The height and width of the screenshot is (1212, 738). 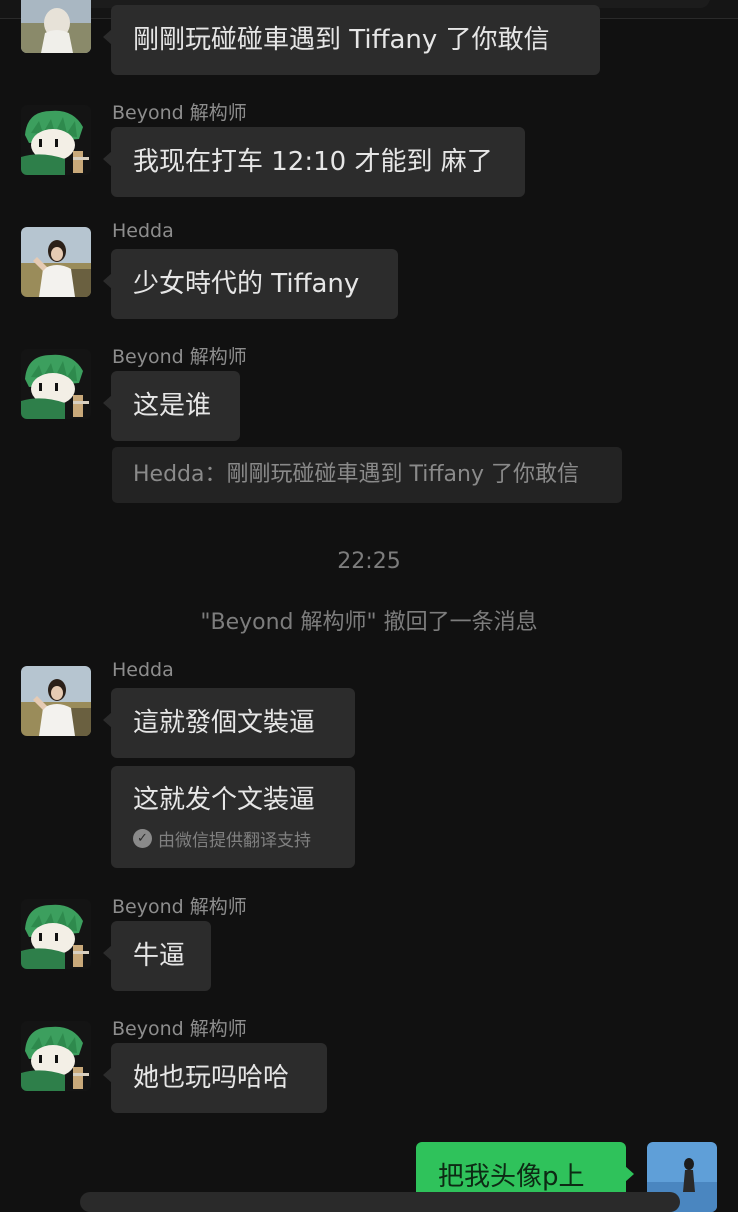 What do you see at coordinates (367, 475) in the screenshot?
I see `quoted-message: Hedda：剛剛玩碰碰車遇到 Tiffany 了你敢信` at bounding box center [367, 475].